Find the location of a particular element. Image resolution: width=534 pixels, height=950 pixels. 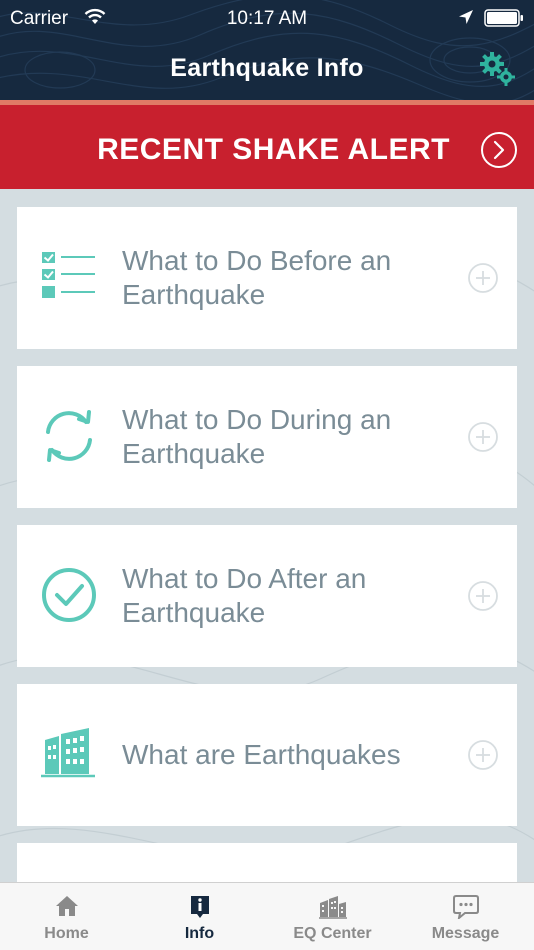

card-after-earthquake: What to Do After an Earthquake is located at coordinates (267, 596).